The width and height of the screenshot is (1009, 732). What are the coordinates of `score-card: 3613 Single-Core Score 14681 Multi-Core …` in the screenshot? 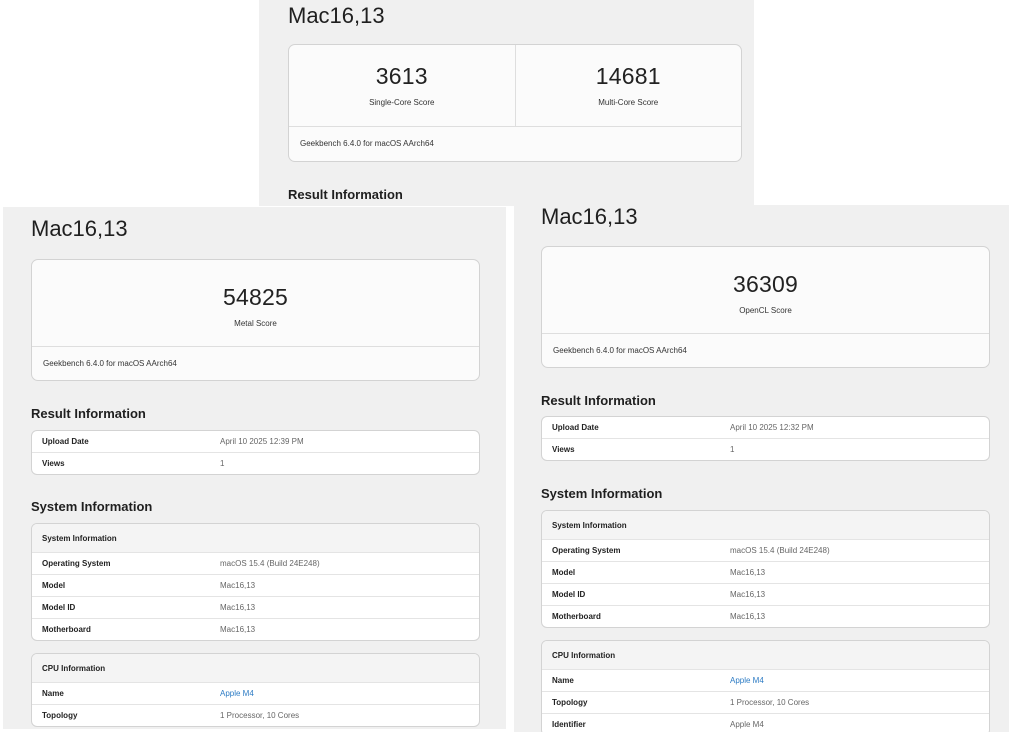 It's located at (515, 103).